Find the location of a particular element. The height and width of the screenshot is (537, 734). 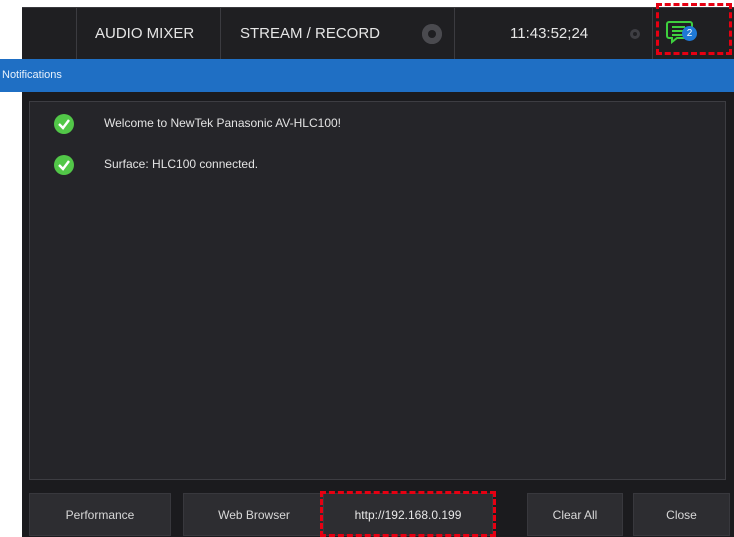

notifications-title: Notifications is located at coordinates (32, 75).